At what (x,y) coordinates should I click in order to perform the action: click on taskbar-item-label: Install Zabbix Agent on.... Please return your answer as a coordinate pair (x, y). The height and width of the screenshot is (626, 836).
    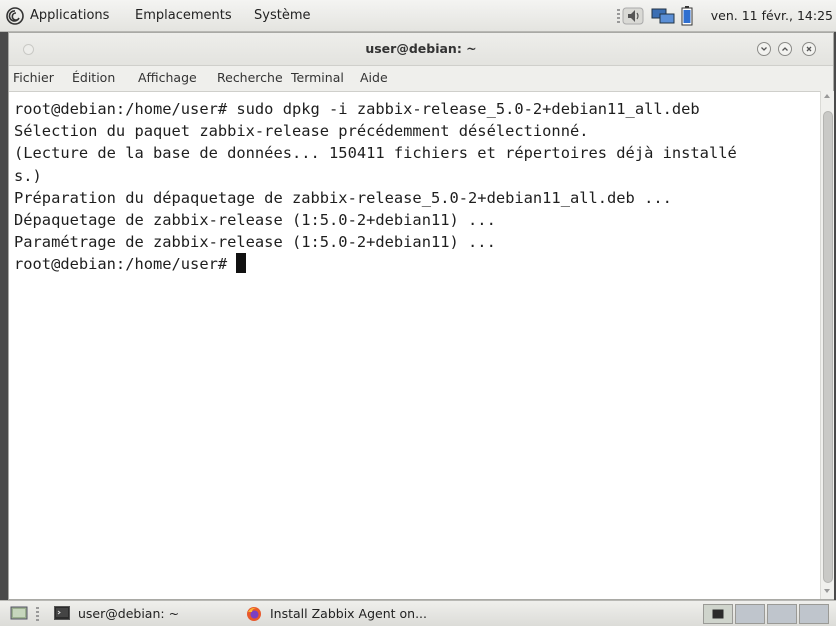
    Looking at the image, I should click on (349, 613).